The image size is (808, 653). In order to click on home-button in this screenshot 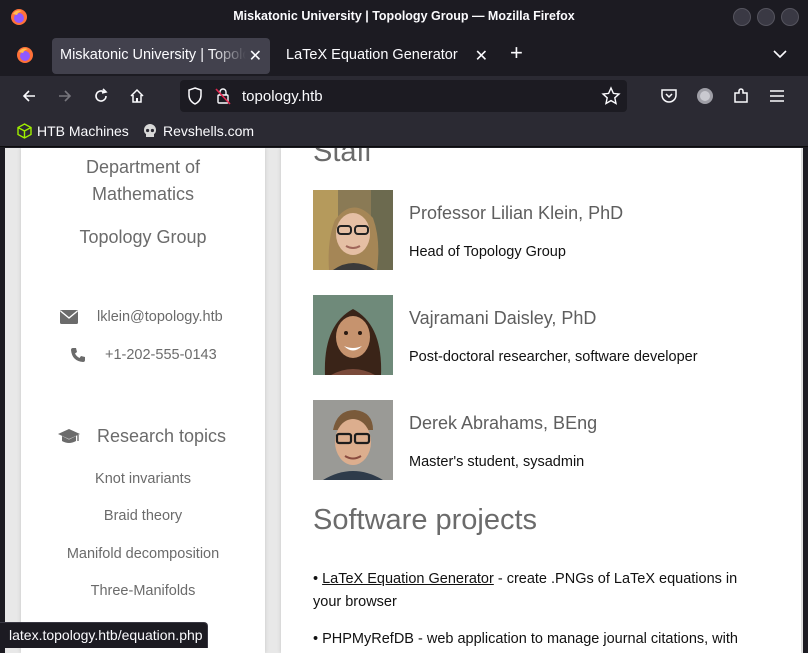, I will do `click(137, 96)`.